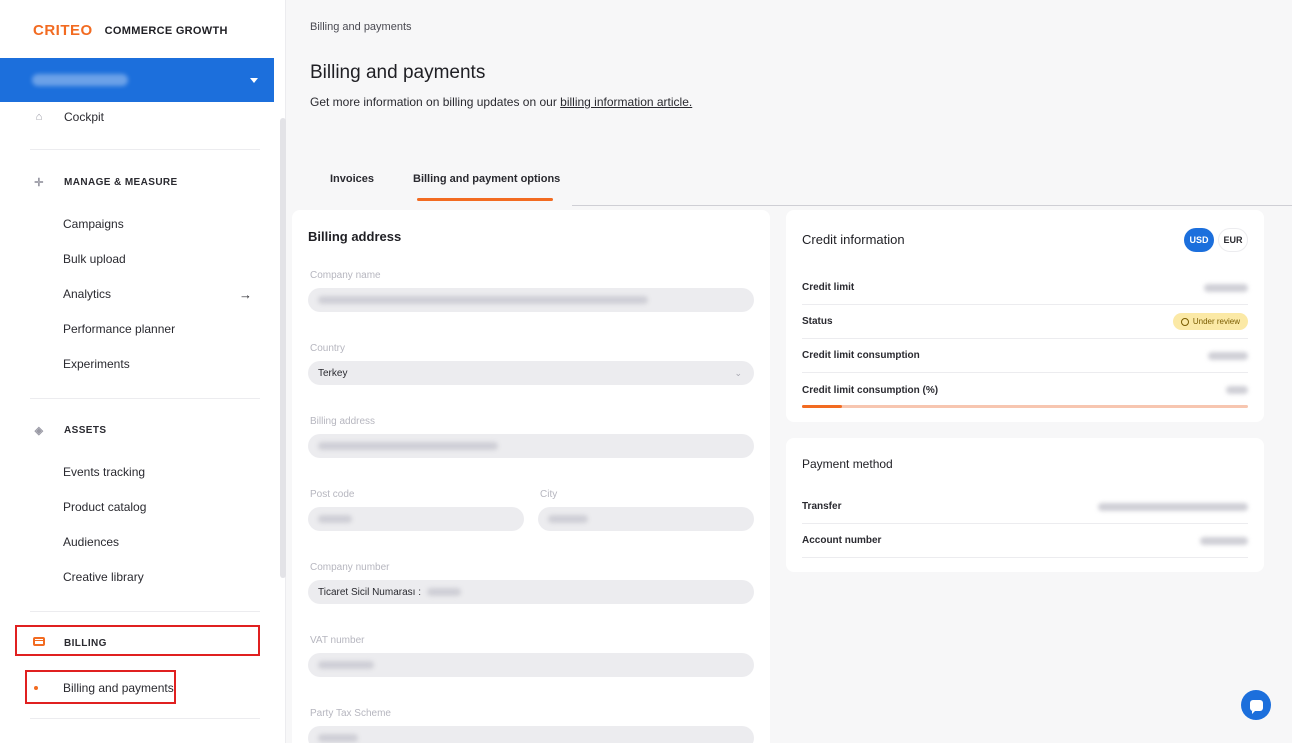 The height and width of the screenshot is (743, 1292). What do you see at coordinates (137, 259) in the screenshot?
I see `sidebar-item-bulk-upload: Bulk upload` at bounding box center [137, 259].